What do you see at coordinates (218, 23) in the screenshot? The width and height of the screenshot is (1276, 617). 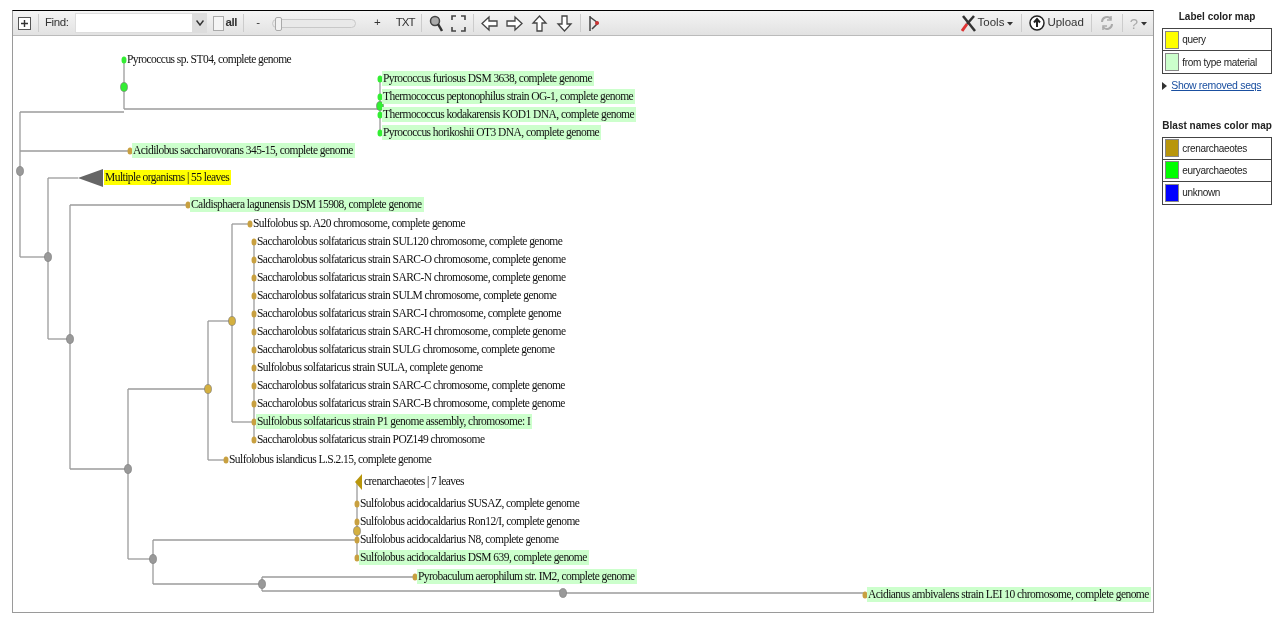 I see `all-checkbox` at bounding box center [218, 23].